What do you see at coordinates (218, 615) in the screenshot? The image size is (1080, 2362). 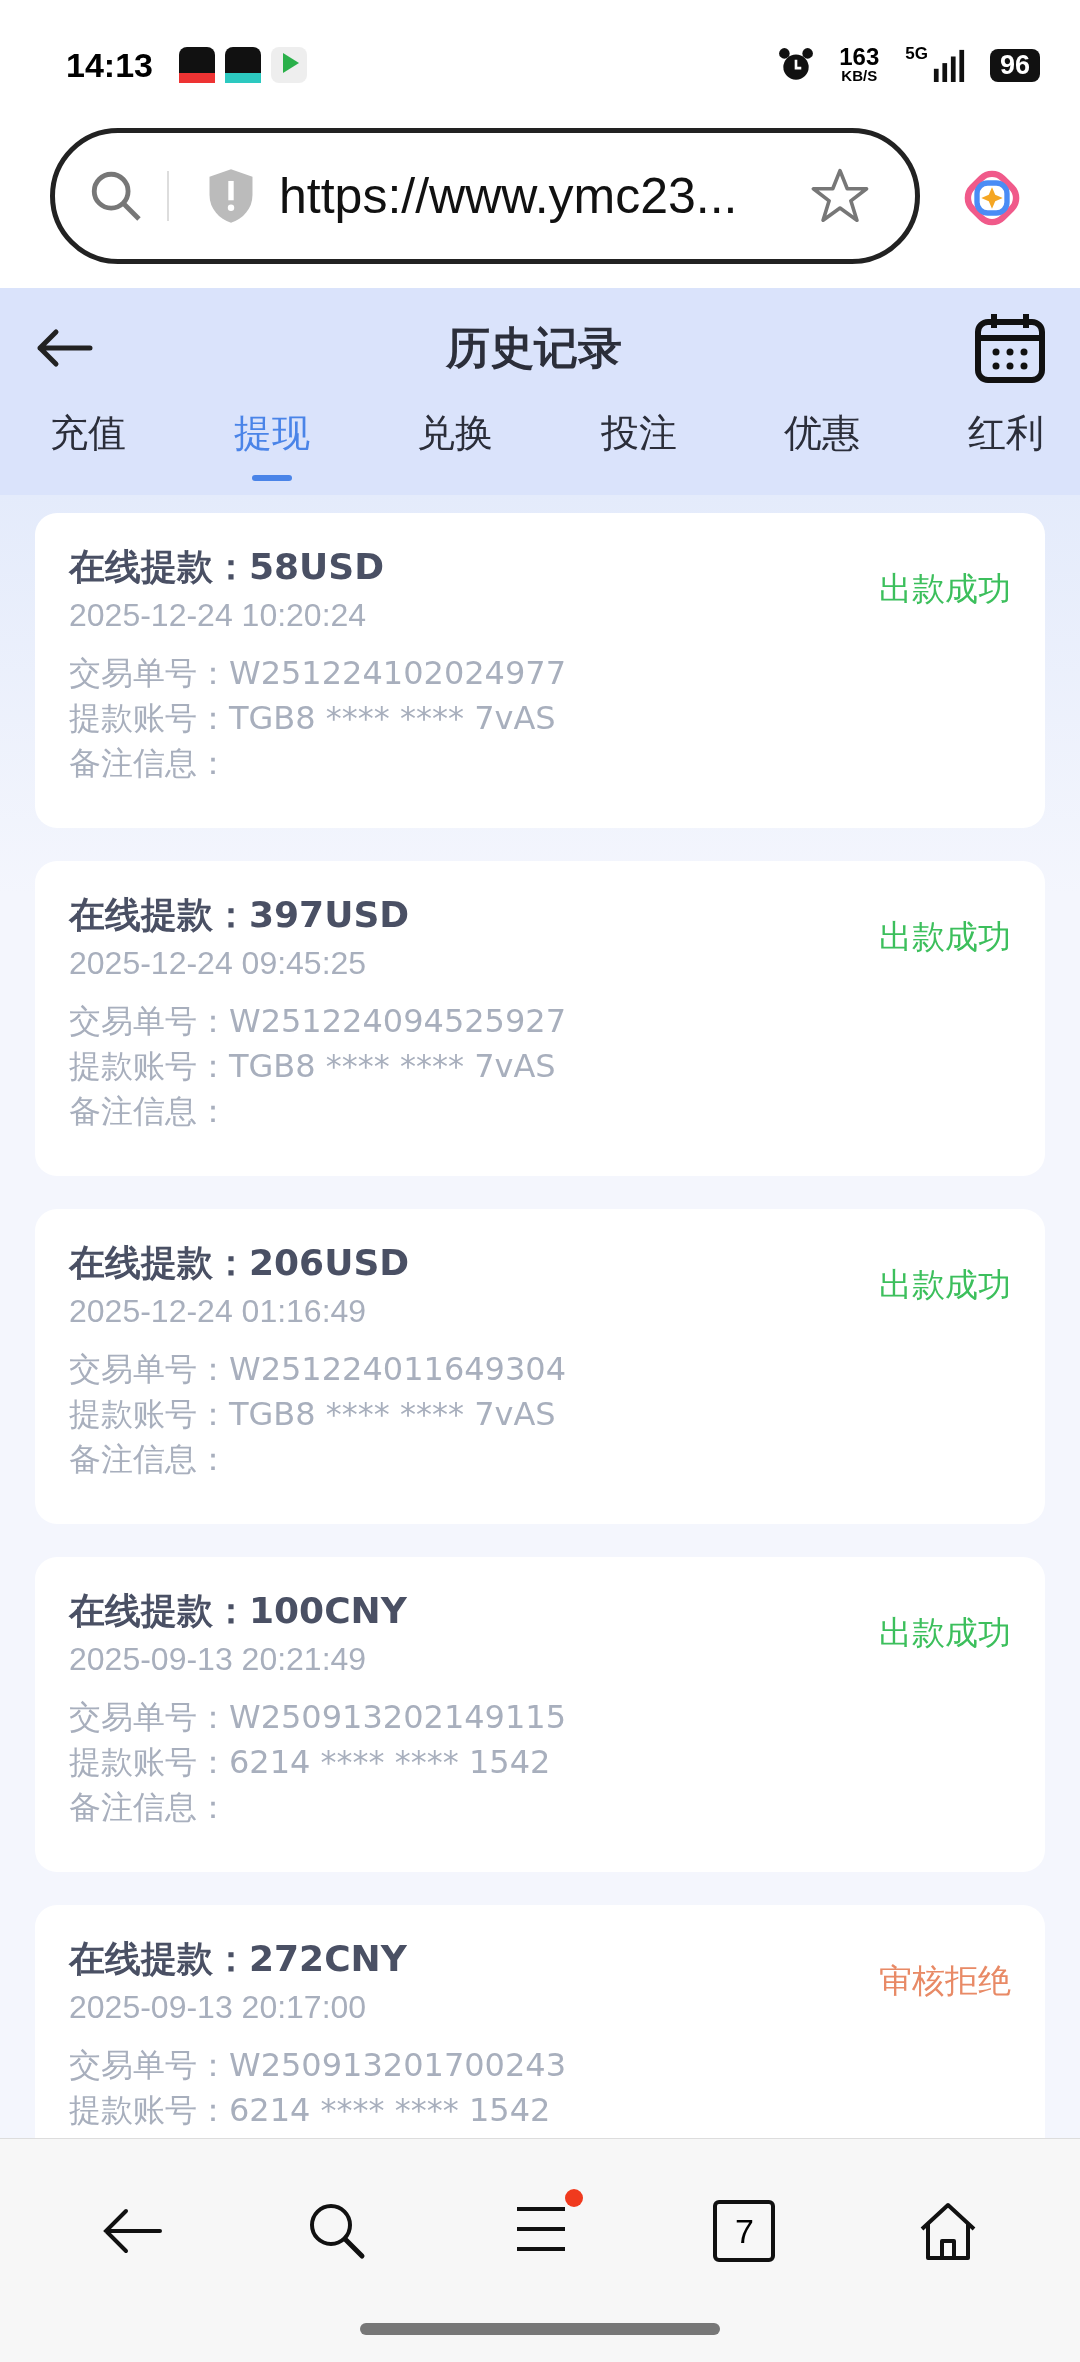 I see `record-time: 2025-12-24 10:20:24` at bounding box center [218, 615].